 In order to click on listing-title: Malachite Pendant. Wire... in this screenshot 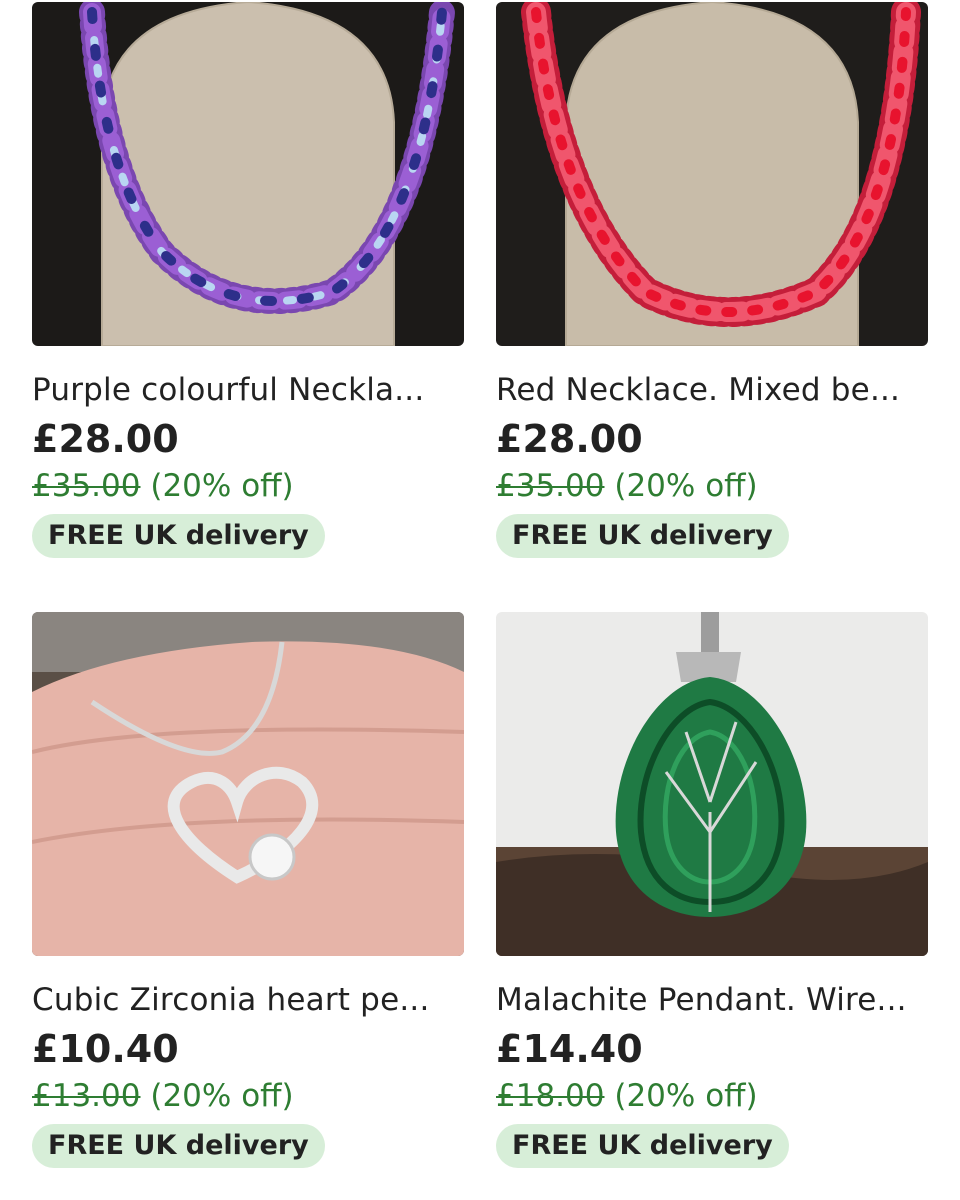, I will do `click(712, 1000)`.